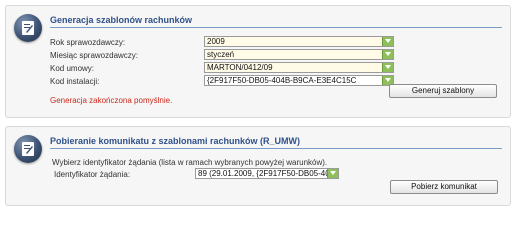 This screenshot has height=240, width=517. I want to click on request-select: 89 (29.01.2009, {2F917F50-DB05-404B-B9, so click(267, 173).